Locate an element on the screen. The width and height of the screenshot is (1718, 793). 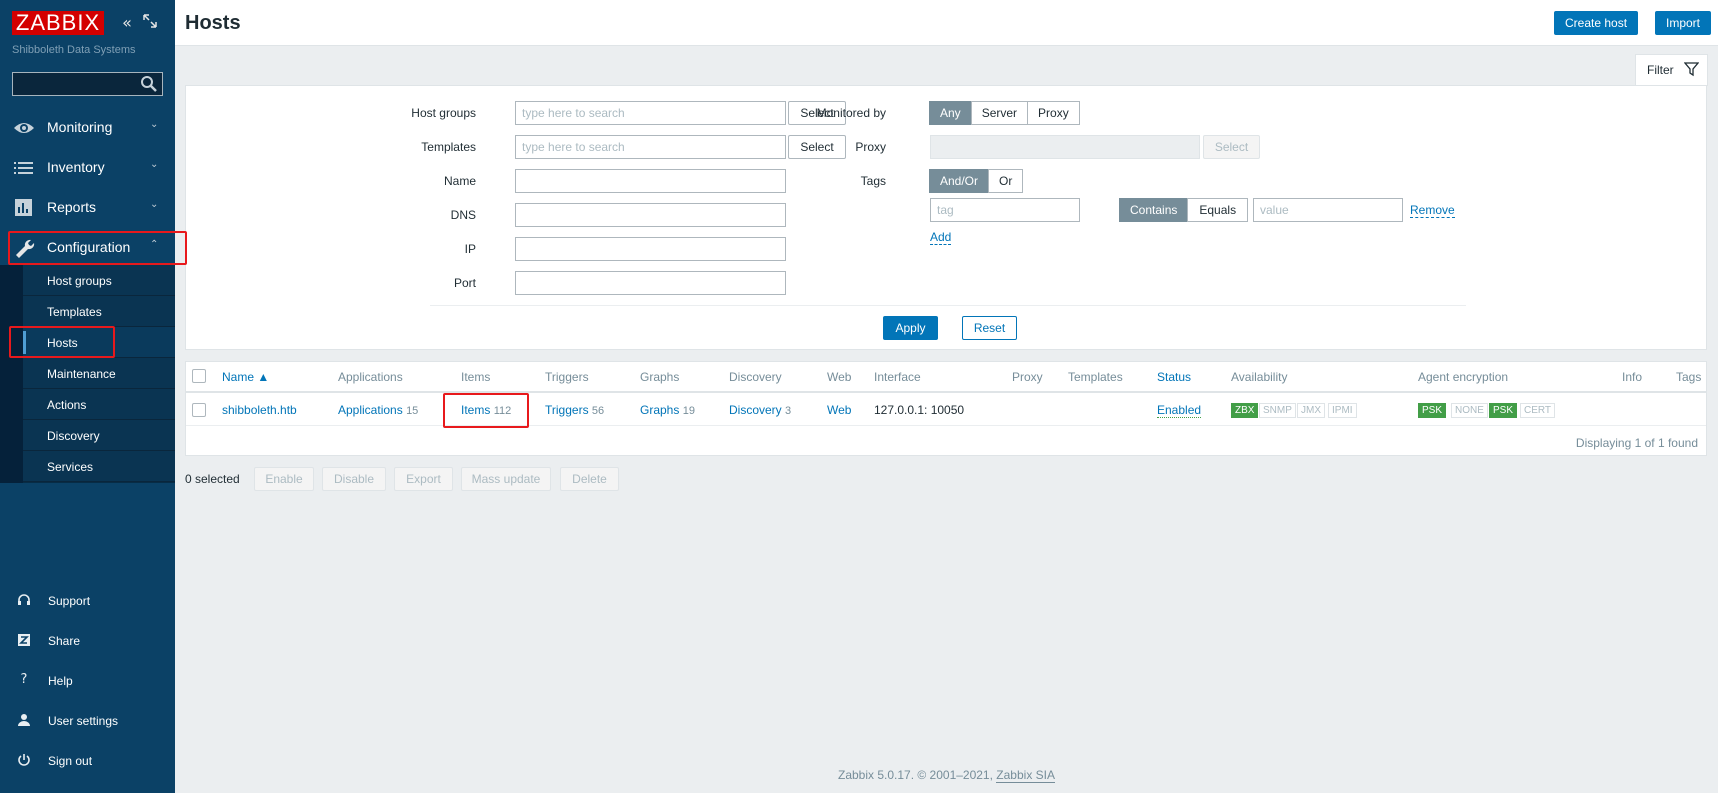
apply-button: Apply is located at coordinates (910, 328).